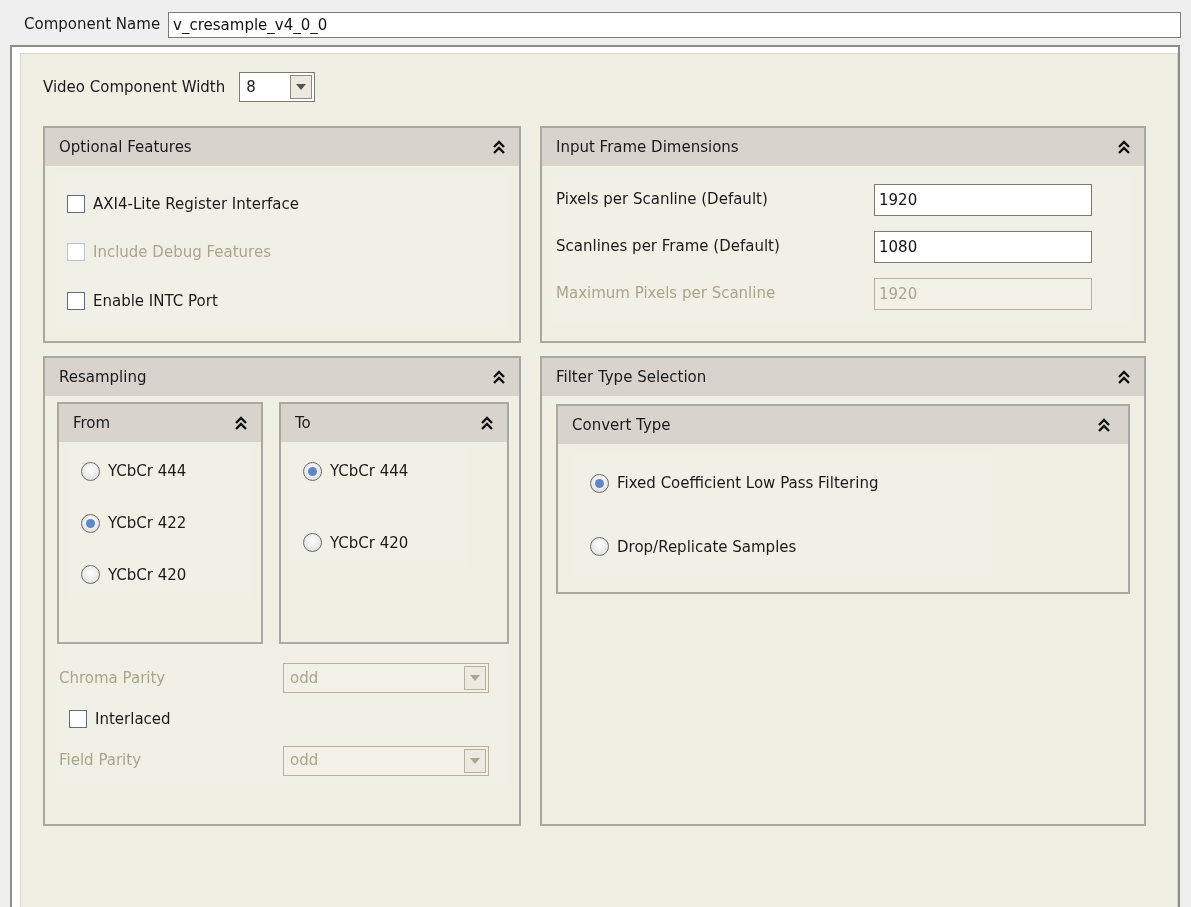 This screenshot has height=907, width=1191. I want to click on field-label: Scanlines per Frame (Default), so click(668, 247).